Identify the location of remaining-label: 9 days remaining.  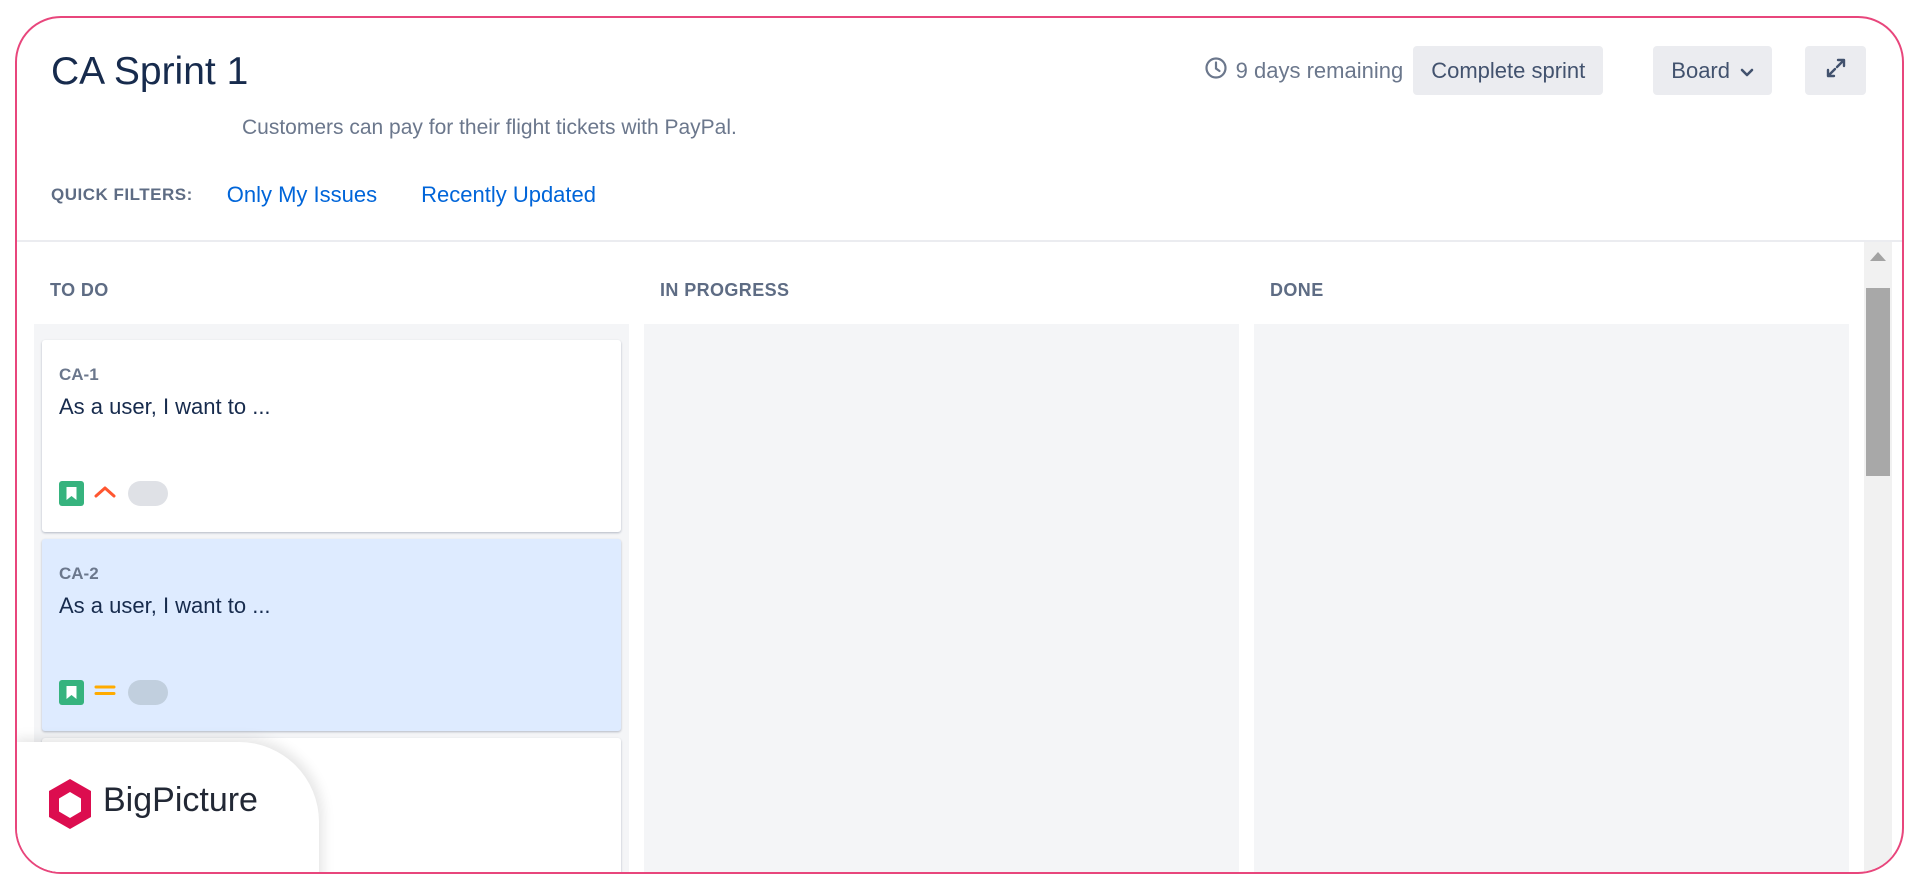
(1319, 70).